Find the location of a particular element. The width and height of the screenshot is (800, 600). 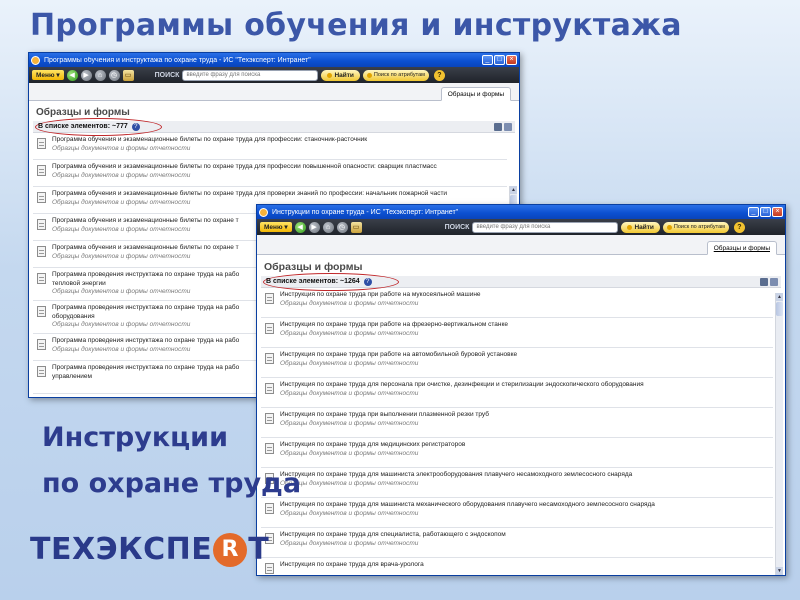

logo-r-mark: R is located at coordinates (230, 549).